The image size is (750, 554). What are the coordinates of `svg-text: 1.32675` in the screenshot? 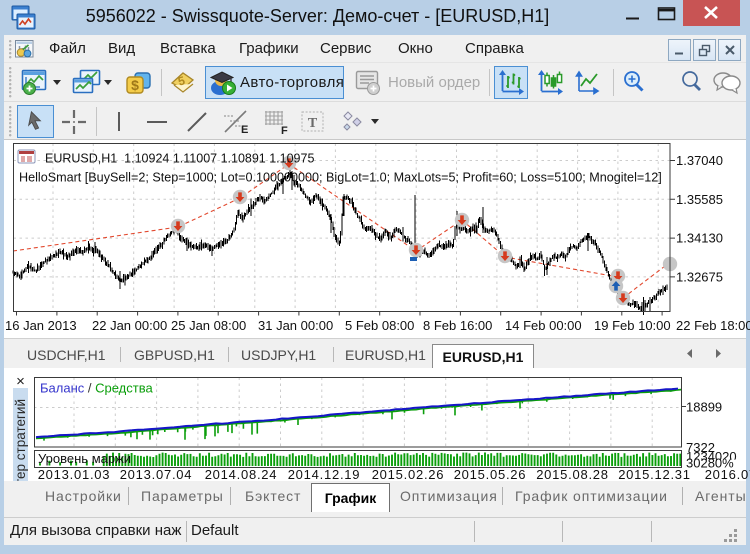 It's located at (699, 276).